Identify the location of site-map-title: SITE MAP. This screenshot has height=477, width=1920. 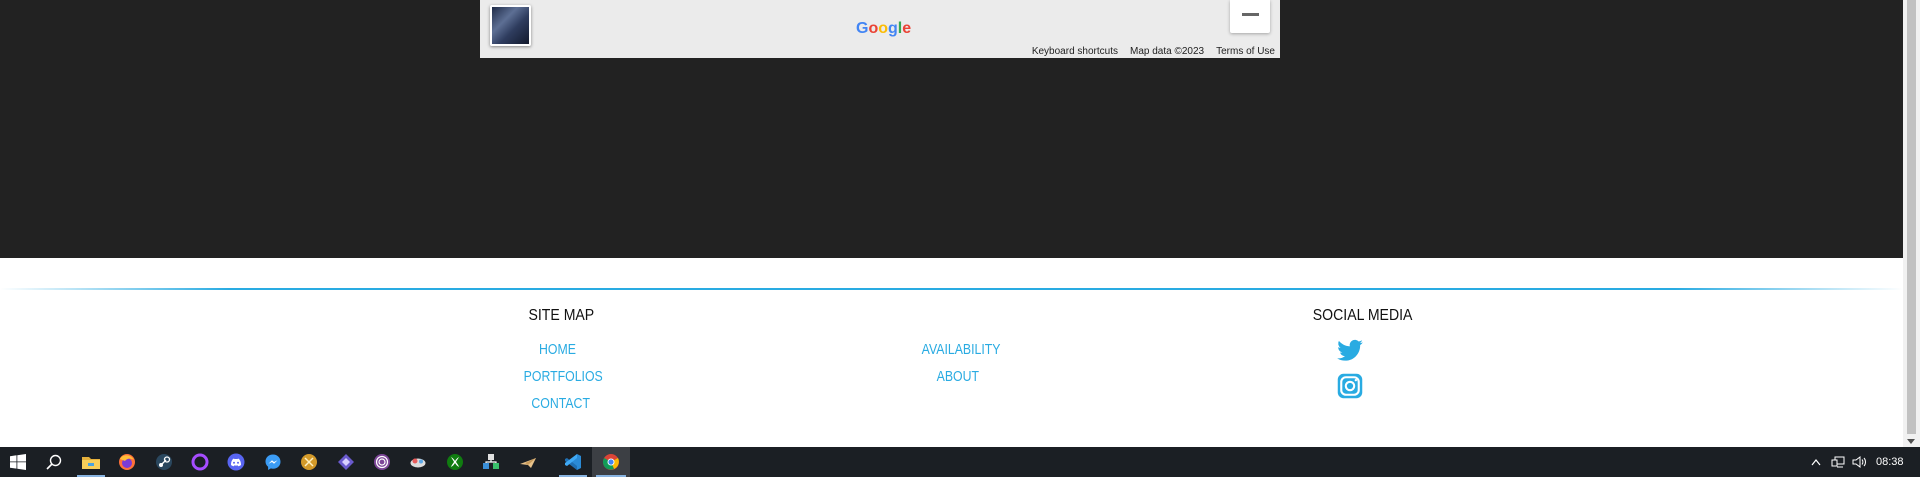
(561, 315).